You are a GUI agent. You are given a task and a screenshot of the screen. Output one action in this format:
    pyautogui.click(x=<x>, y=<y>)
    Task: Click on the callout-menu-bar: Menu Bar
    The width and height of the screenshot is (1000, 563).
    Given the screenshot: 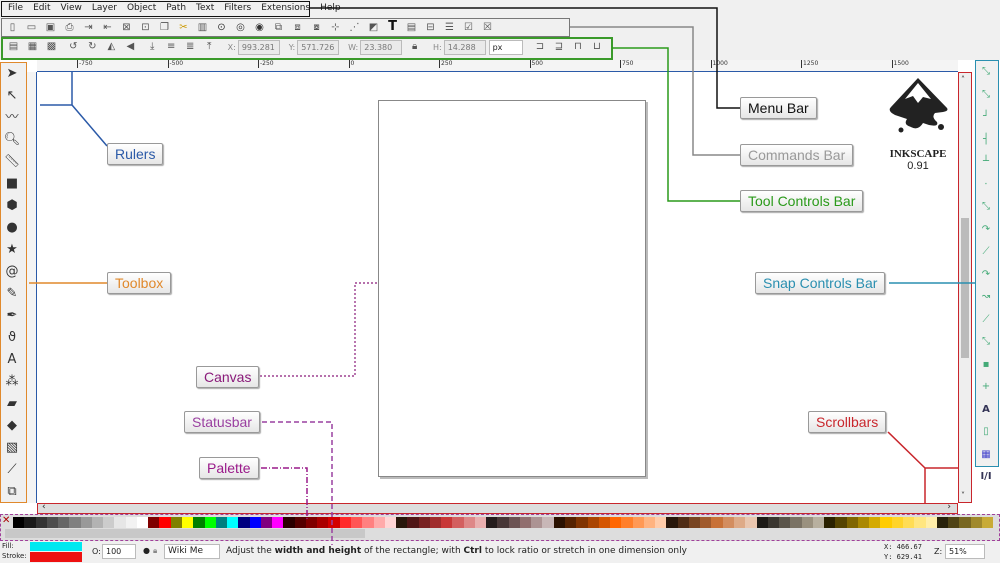 What is the action you would take?
    pyautogui.click(x=778, y=108)
    